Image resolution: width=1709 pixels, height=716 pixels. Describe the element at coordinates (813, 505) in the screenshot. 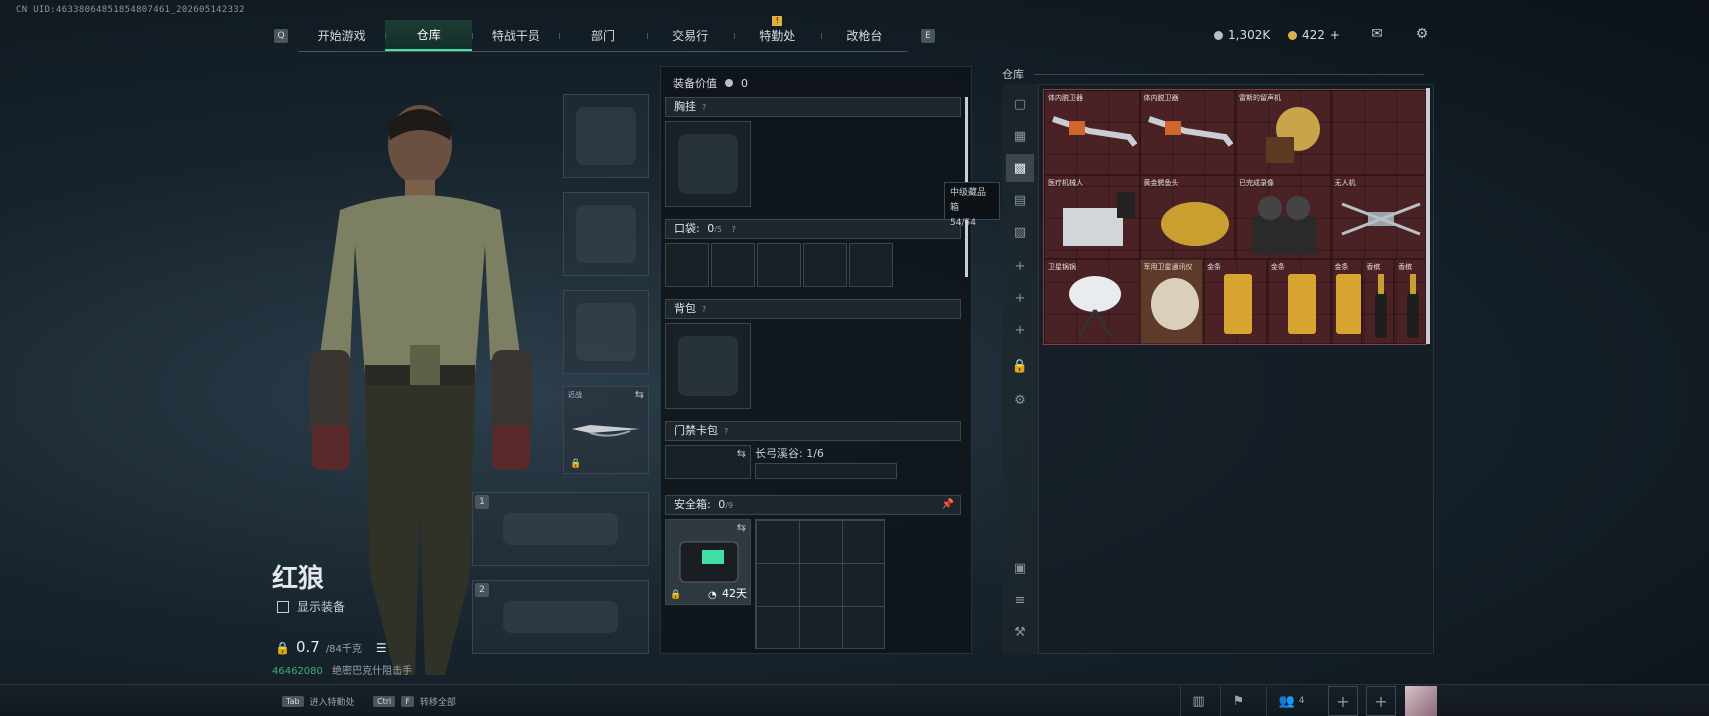

I see `safebox-header: 安全箱: 0/9 📌` at that location.